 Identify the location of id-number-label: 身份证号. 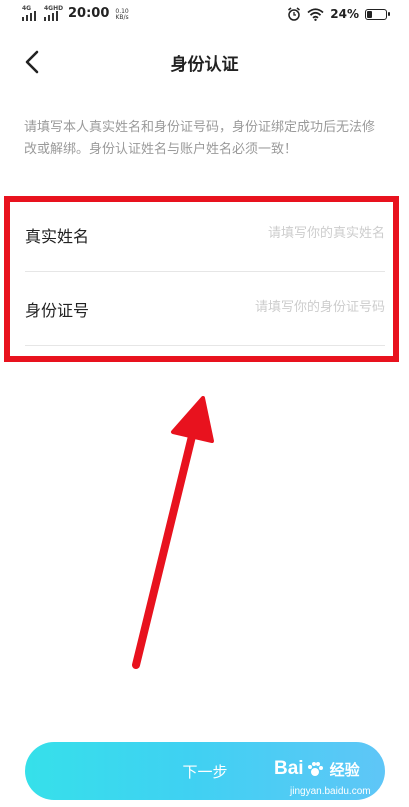
(57, 310).